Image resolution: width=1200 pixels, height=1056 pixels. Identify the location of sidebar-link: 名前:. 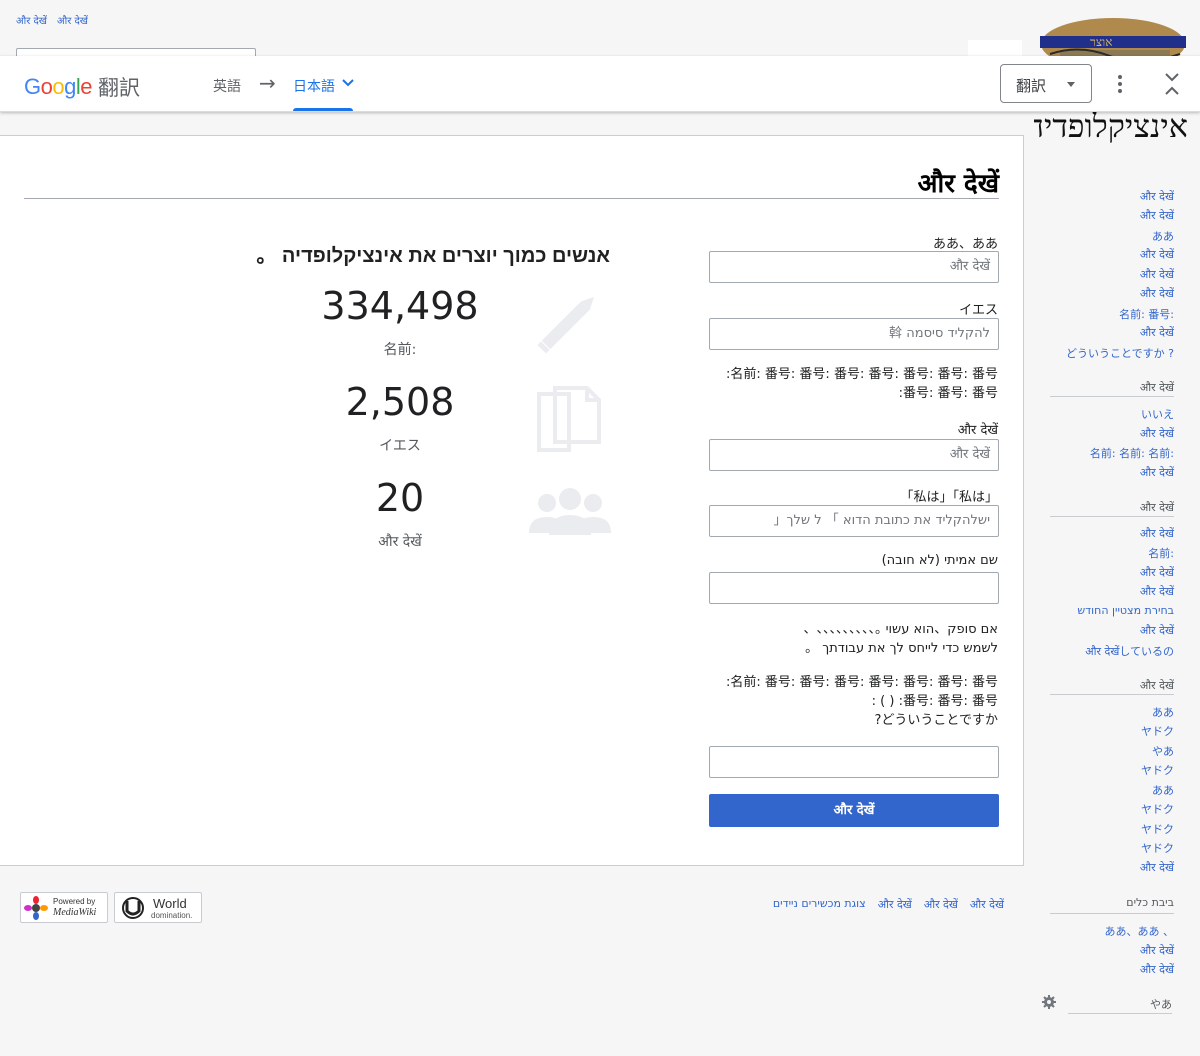
(1161, 553).